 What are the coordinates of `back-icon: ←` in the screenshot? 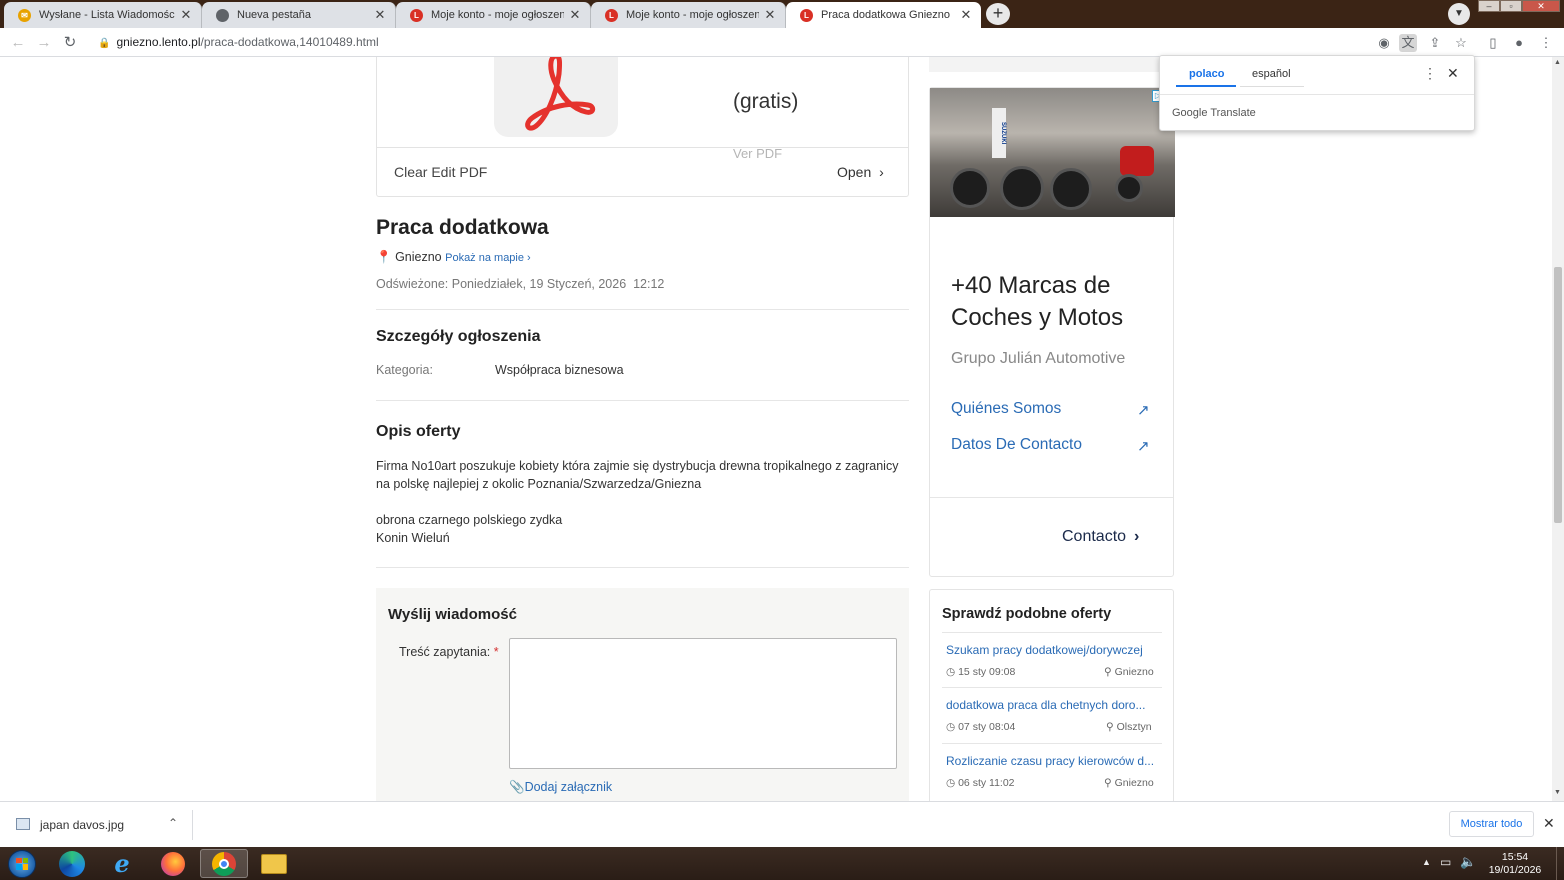 It's located at (18, 43).